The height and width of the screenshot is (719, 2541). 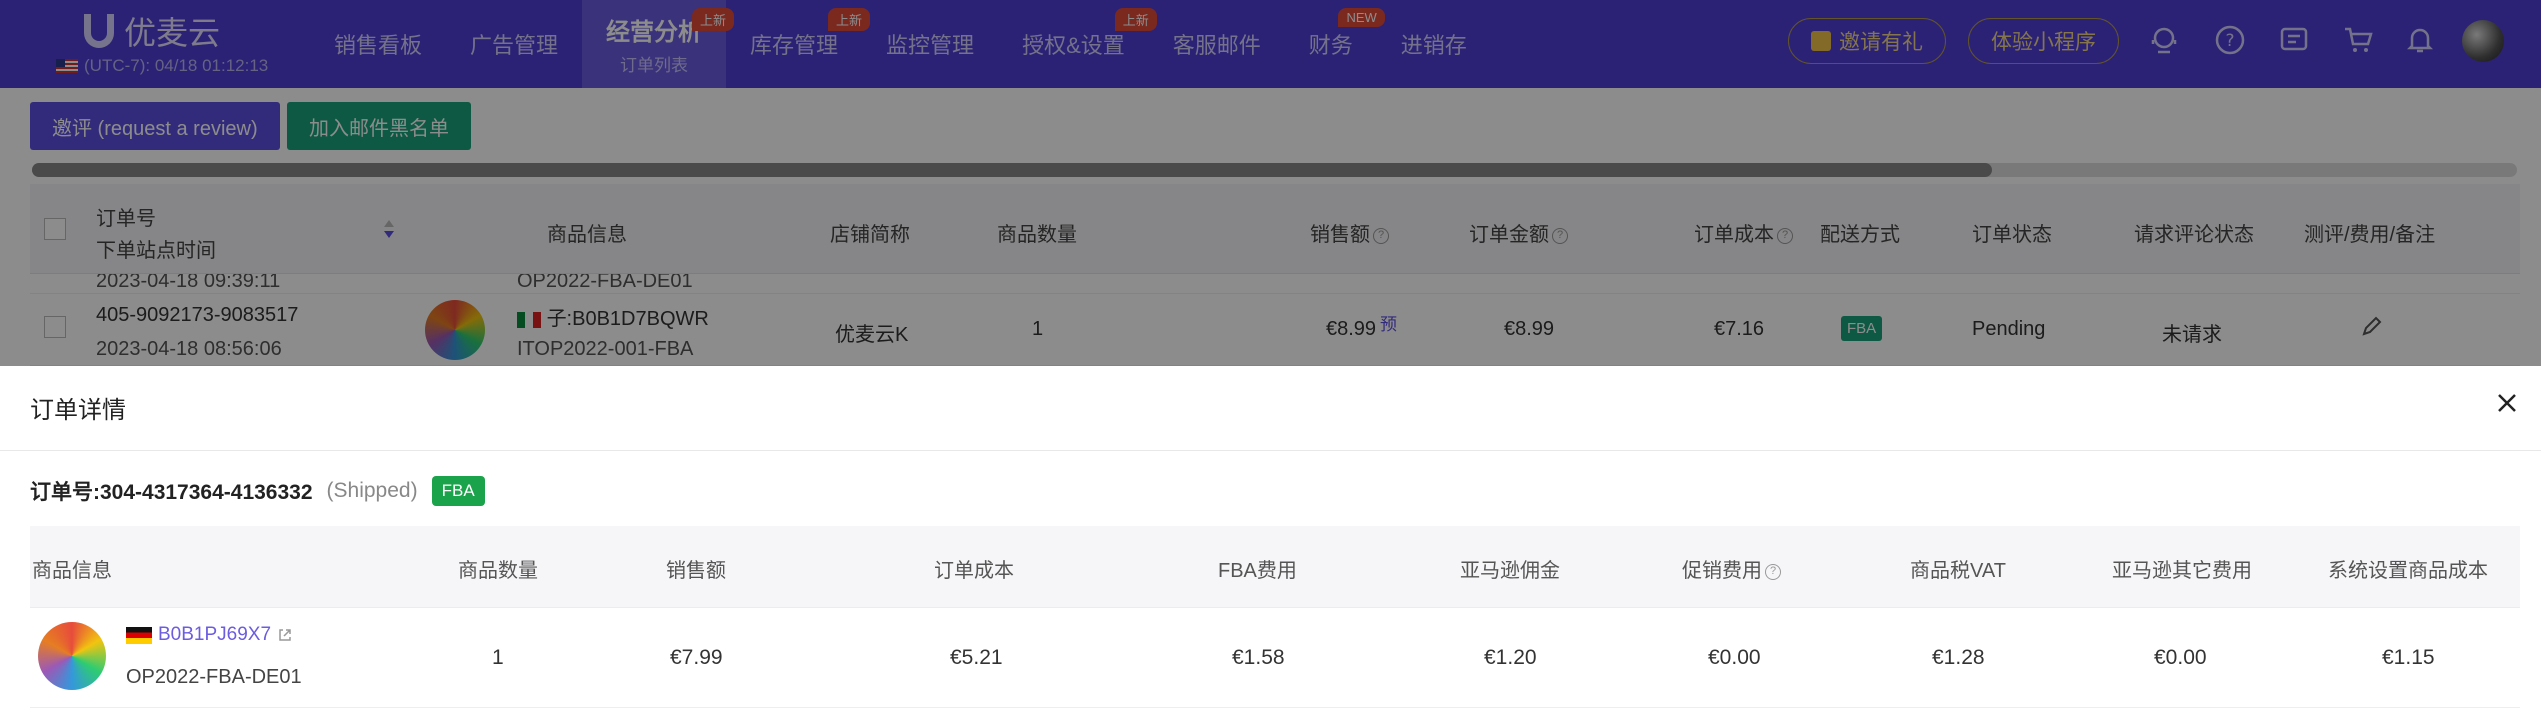 What do you see at coordinates (171, 492) in the screenshot?
I see `detail-order-number: 订单号:304-4317364-4136332` at bounding box center [171, 492].